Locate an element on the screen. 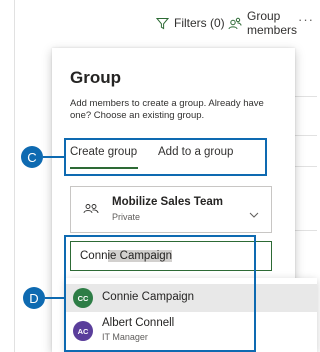  callout-box-c is located at coordinates (165, 157).